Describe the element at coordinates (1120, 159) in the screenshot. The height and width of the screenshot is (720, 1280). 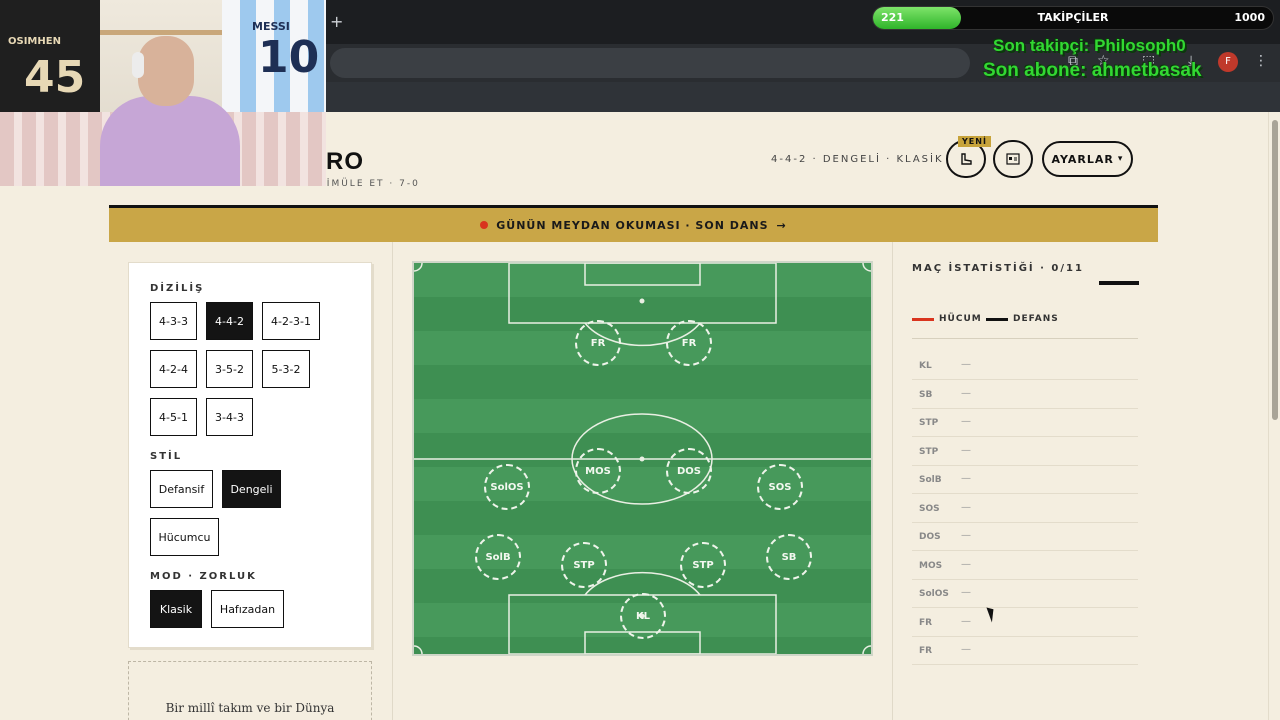
I see `chevron-down-icon: ▾` at that location.